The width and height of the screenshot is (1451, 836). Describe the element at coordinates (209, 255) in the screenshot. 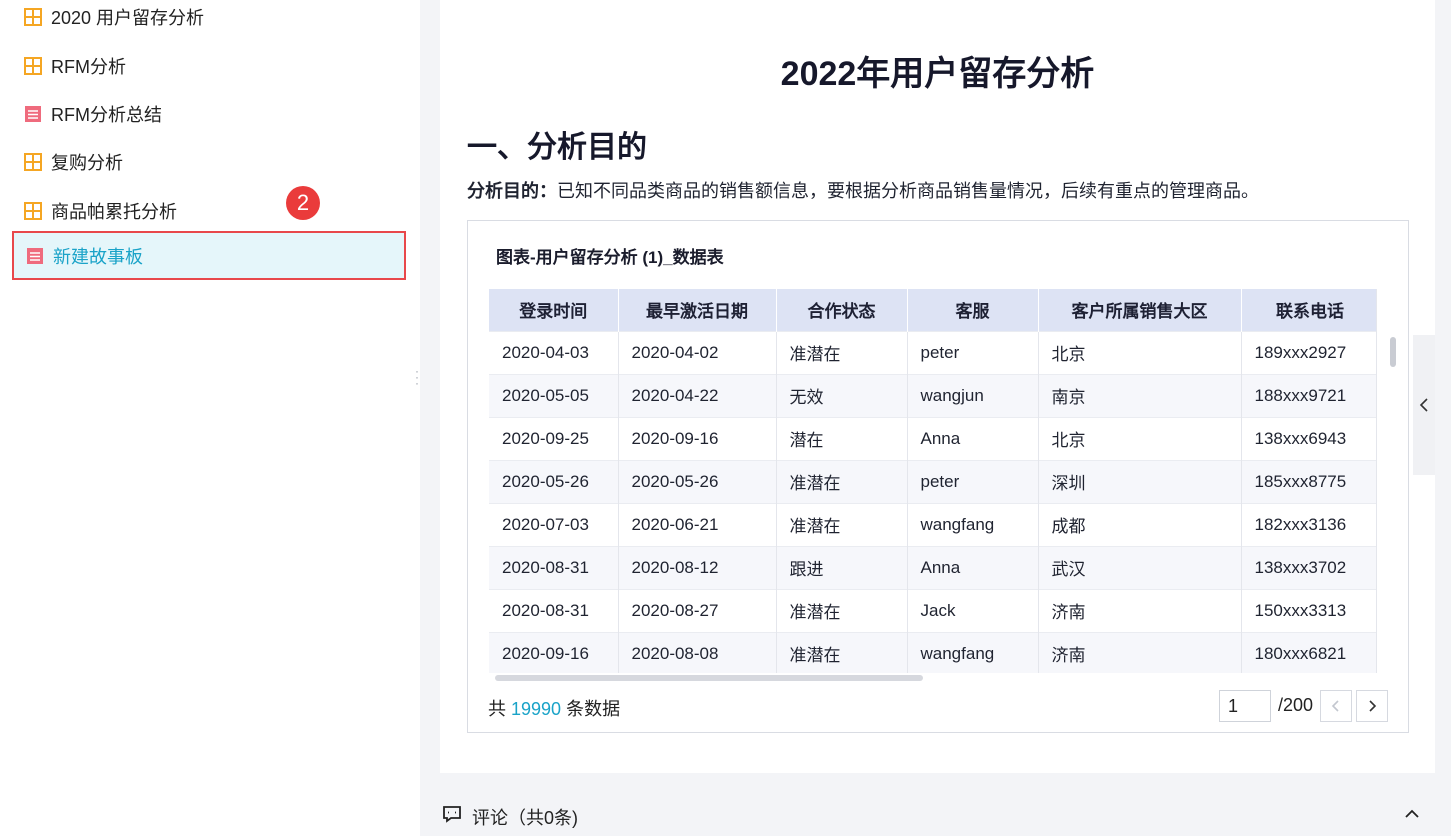

I see `sidebar-item-new-storyboard: 新建故事板` at that location.